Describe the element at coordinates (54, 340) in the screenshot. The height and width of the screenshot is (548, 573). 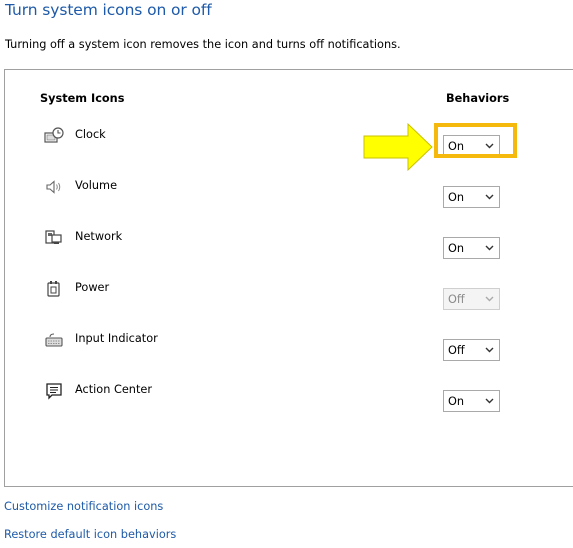
I see `keyboard-icon` at that location.